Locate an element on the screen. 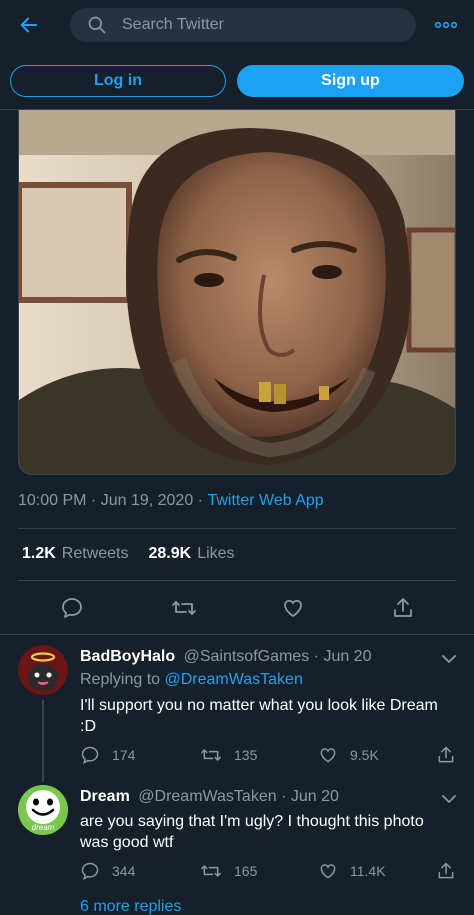 The height and width of the screenshot is (915, 474). reply-header: BadBoyHalo @SaintsofGames · Jun 20 is located at coordinates (226, 656).